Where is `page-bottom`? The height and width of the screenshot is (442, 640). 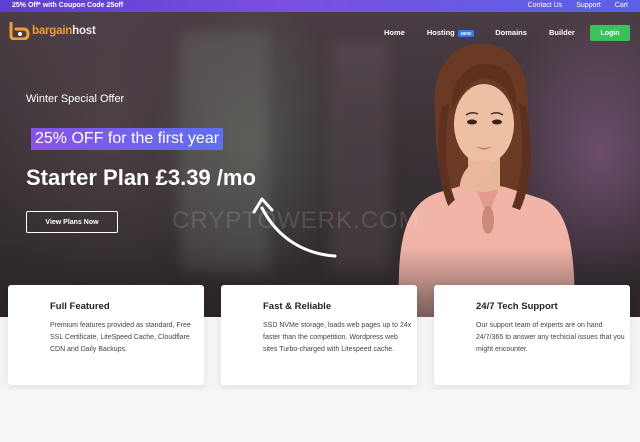 page-bottom is located at coordinates (320, 416).